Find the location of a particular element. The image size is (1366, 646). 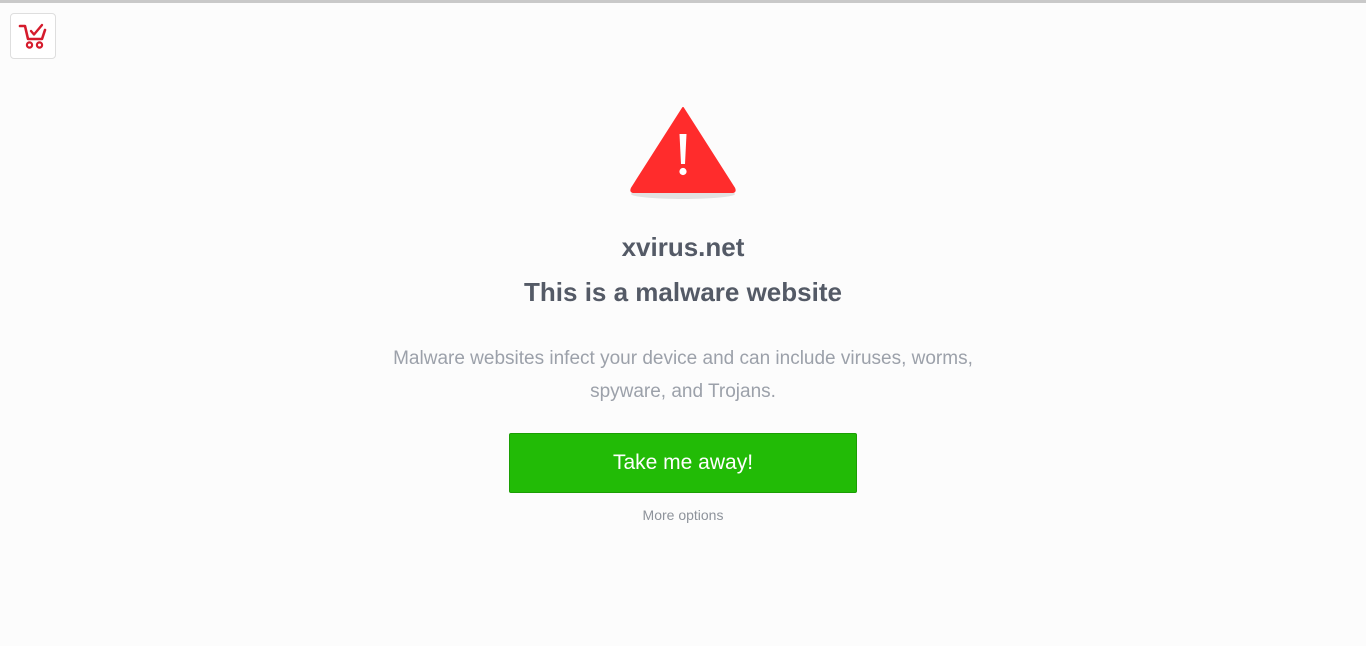

warning-icon-wrap is located at coordinates (683, 154).